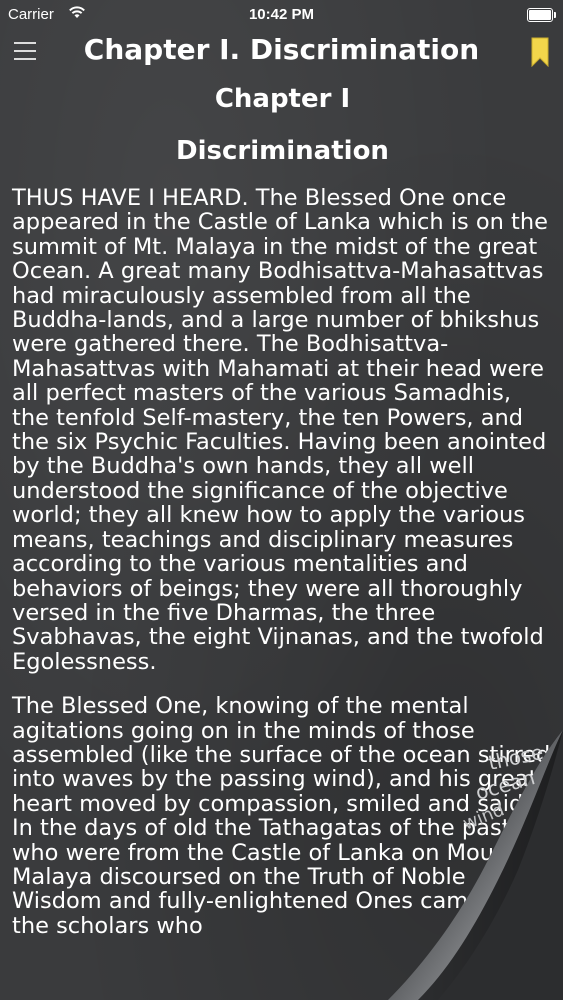 This screenshot has height=1000, width=563. Describe the element at coordinates (541, 15) in the screenshot. I see `battery-icon` at that location.